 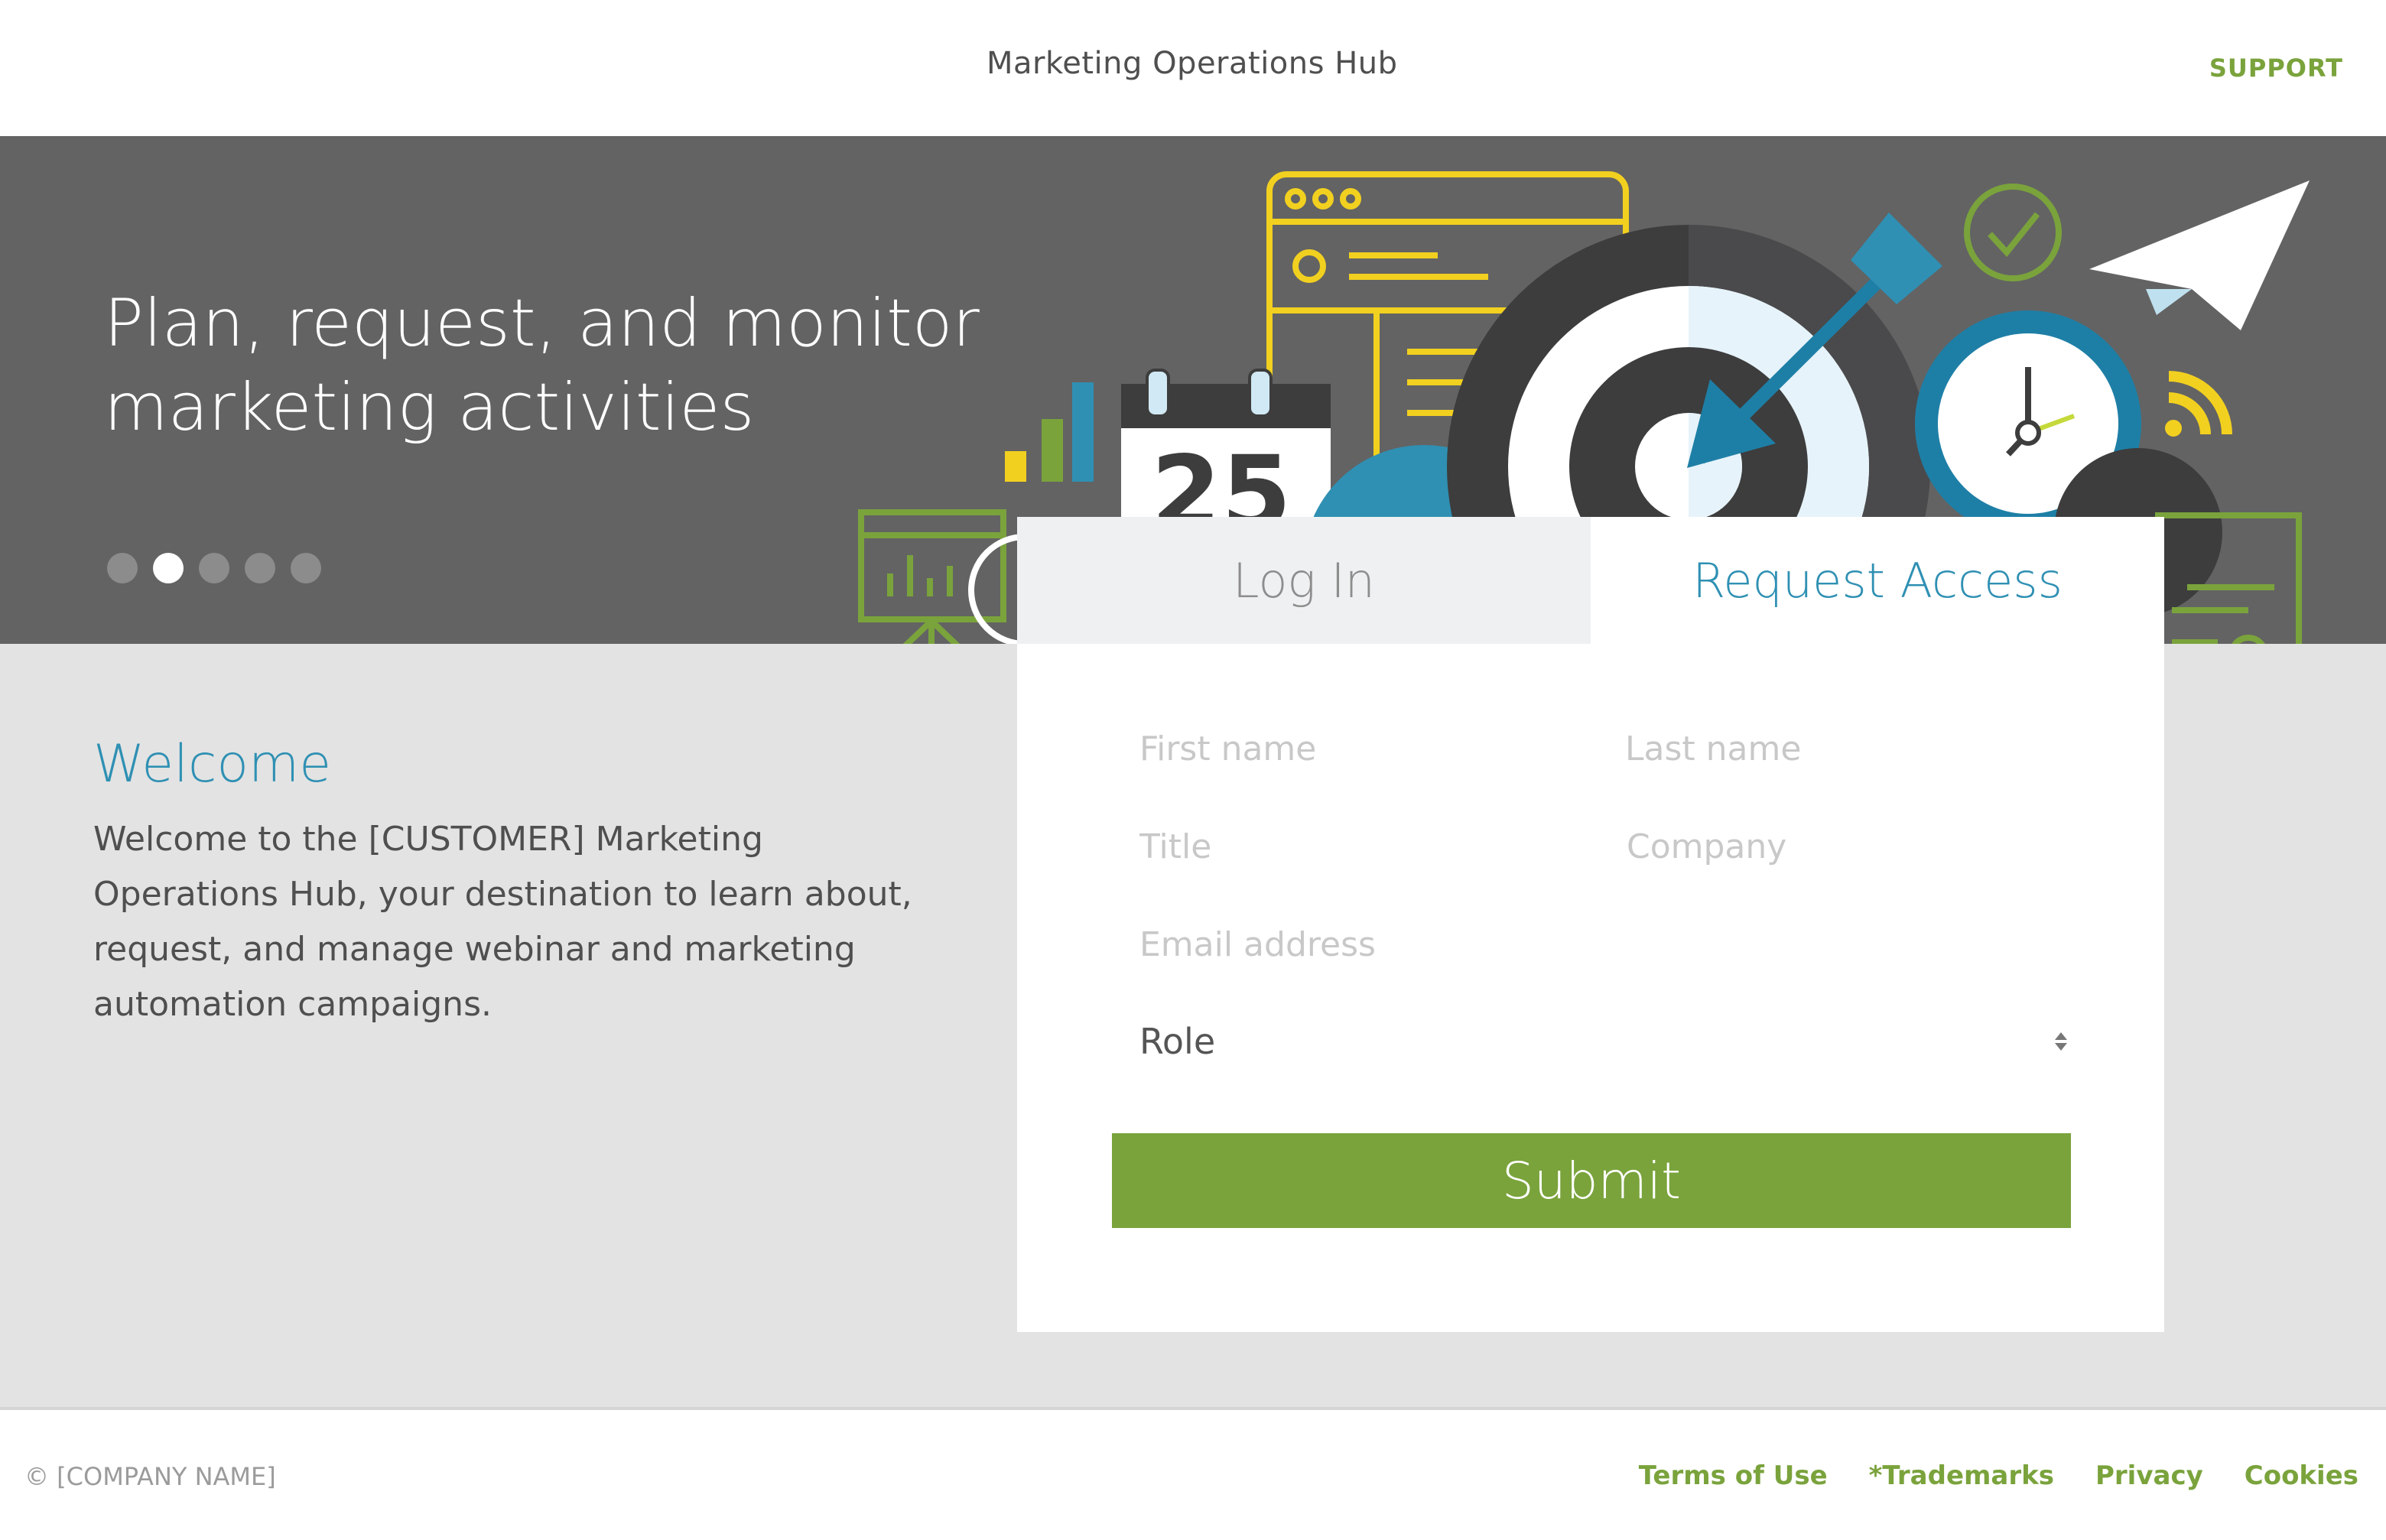 I want to click on trademarks-link: *Trademarks, so click(x=1961, y=1475).